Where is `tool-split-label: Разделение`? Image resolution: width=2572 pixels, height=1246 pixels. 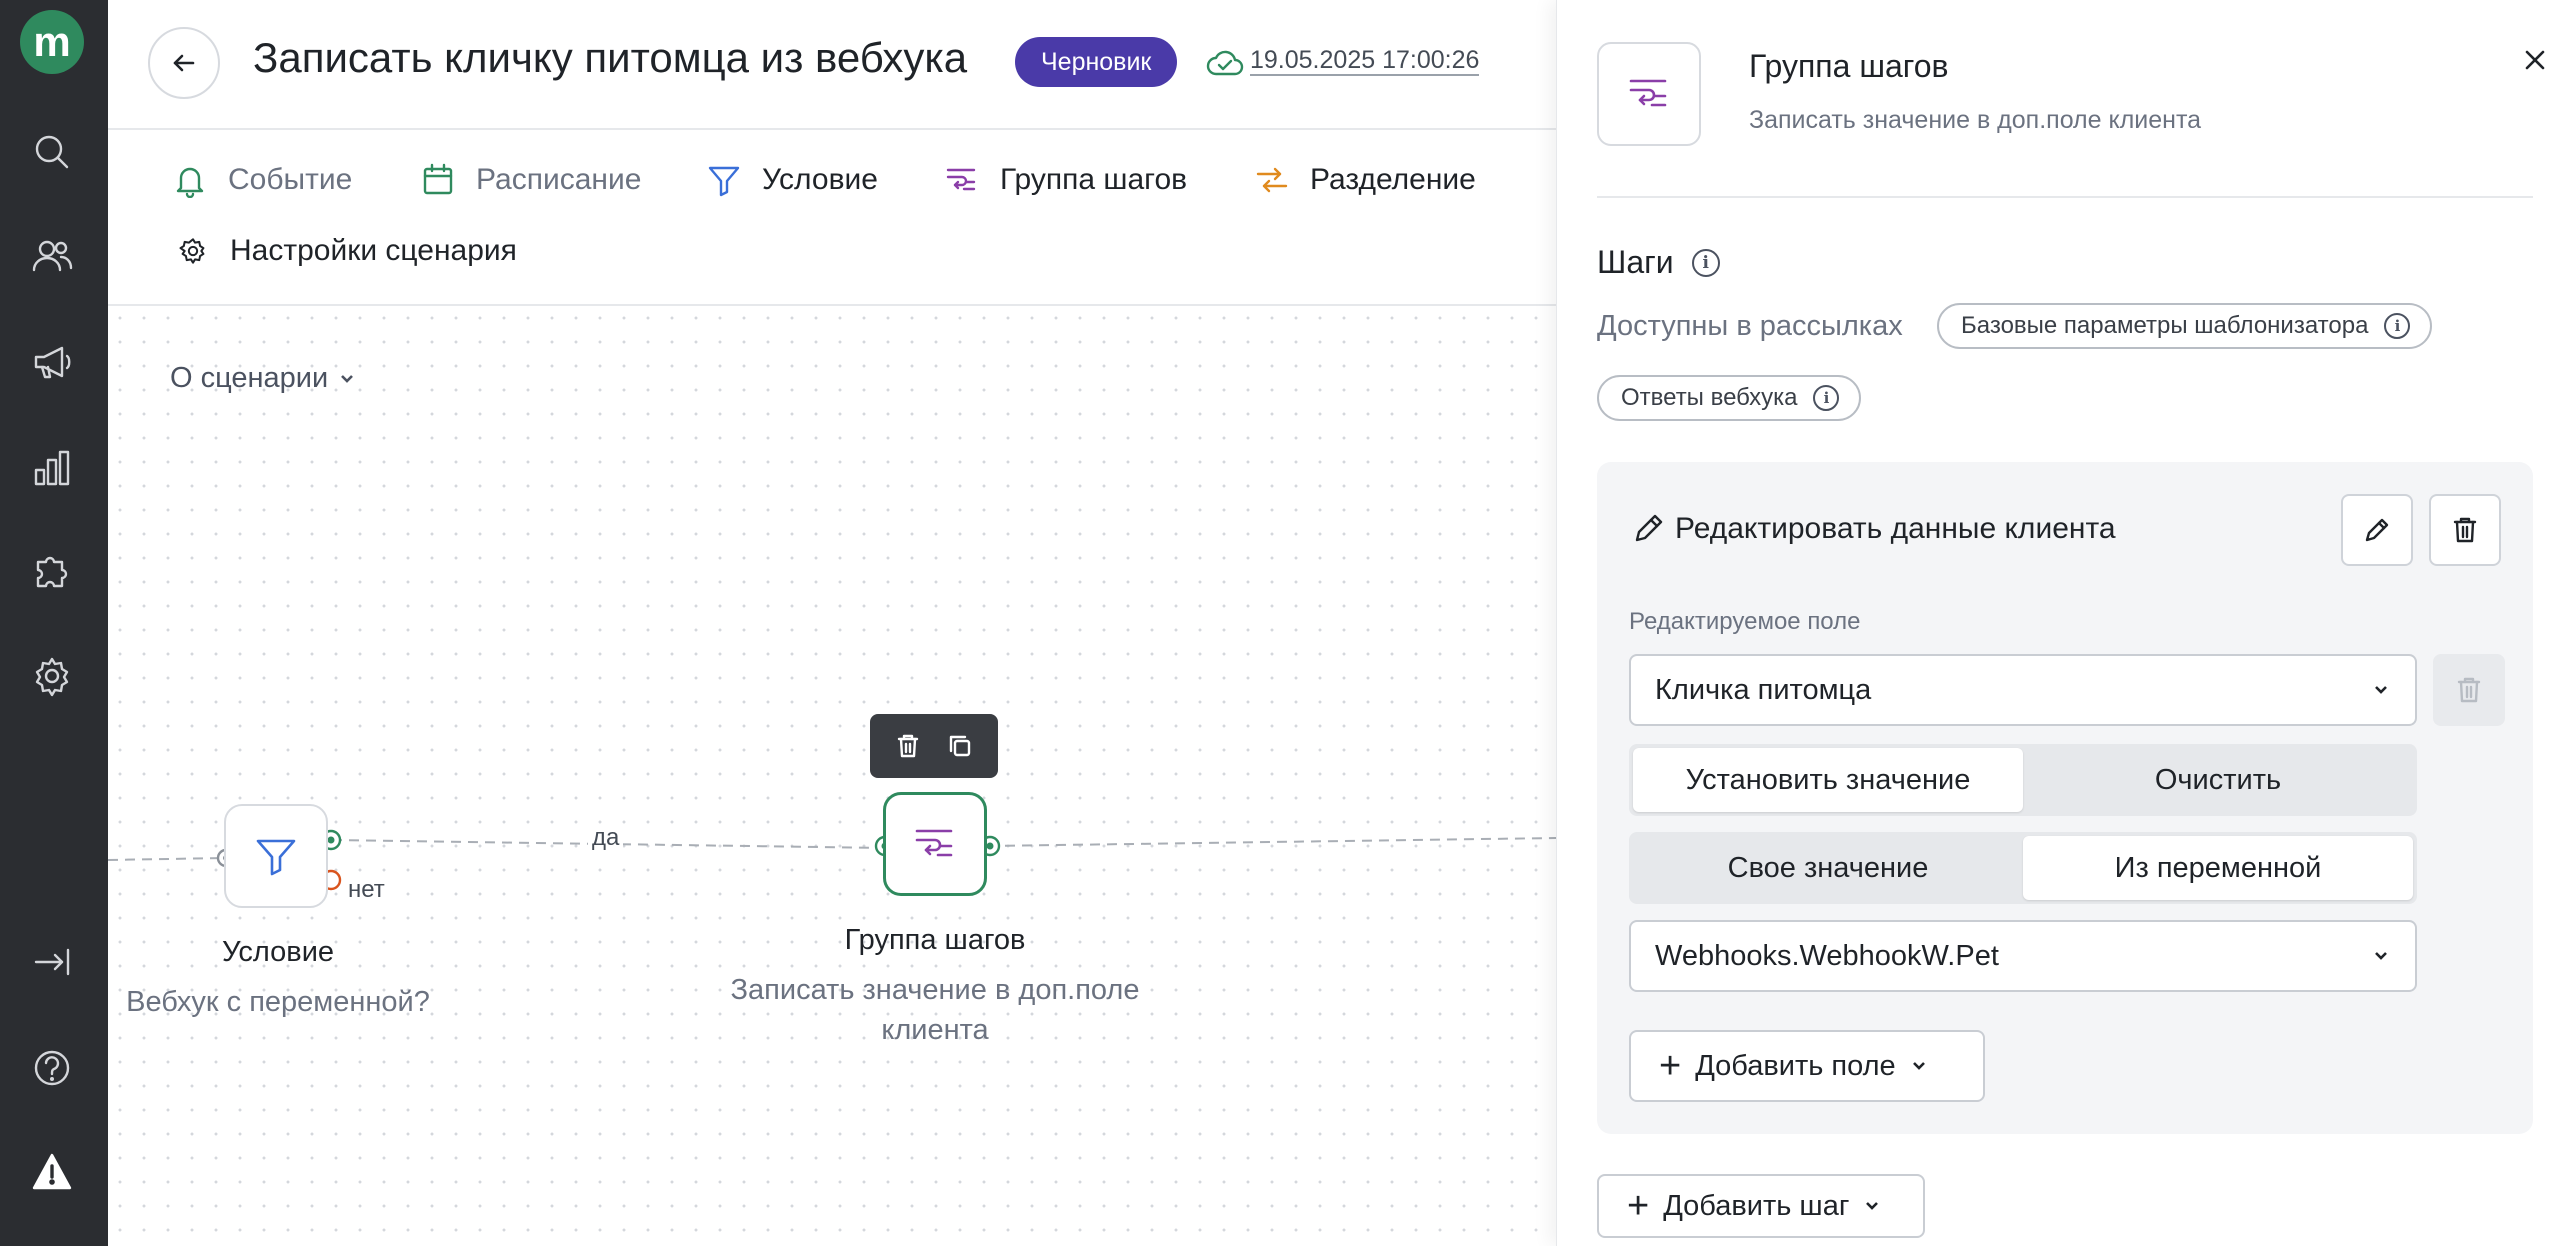
tool-split-label: Разделение is located at coordinates (1393, 179).